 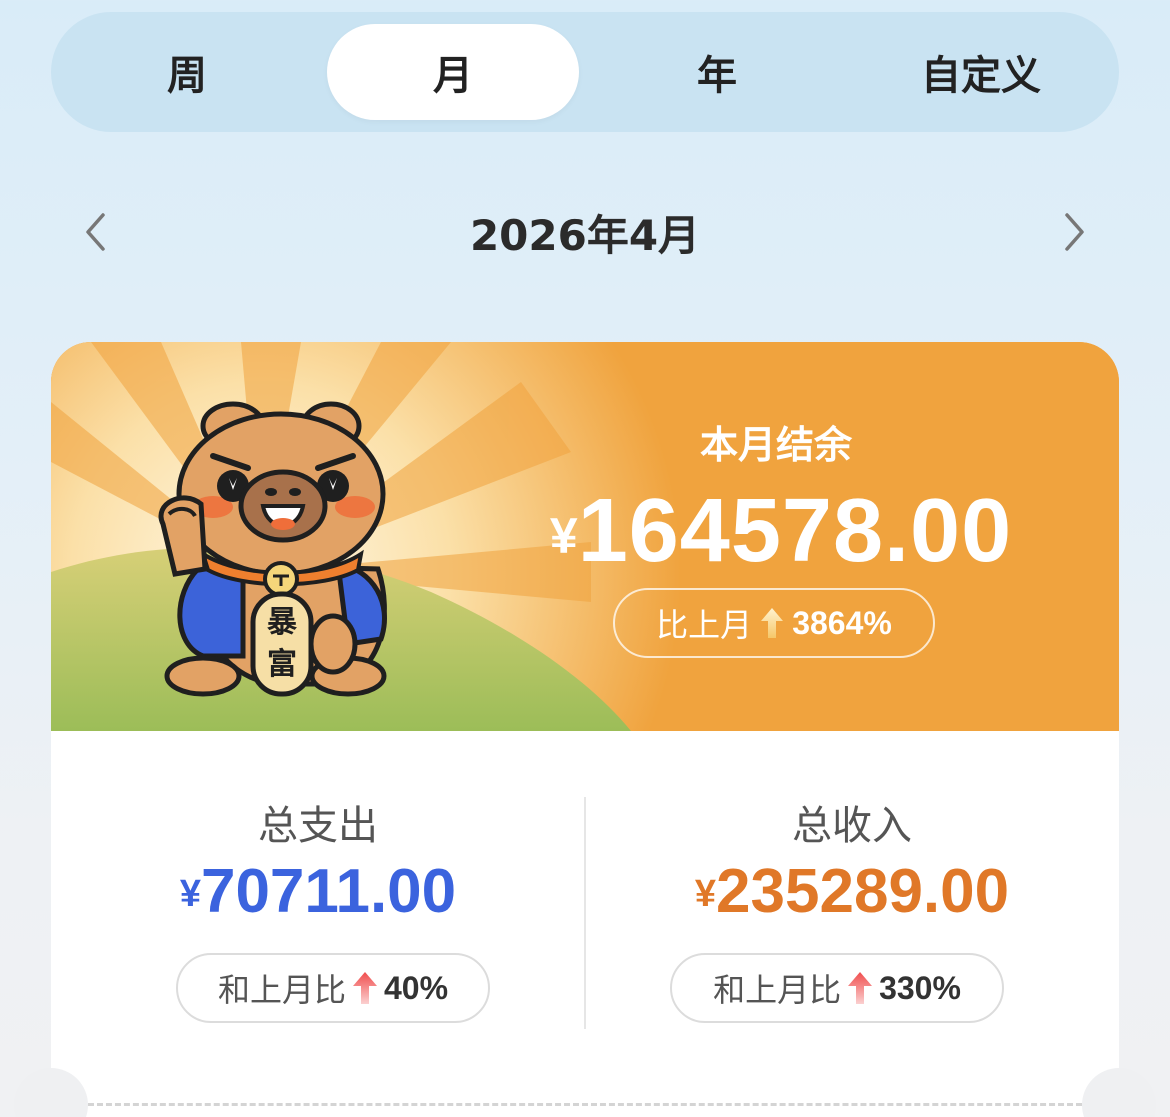 I want to click on dashed-divider, so click(x=585, y=1104).